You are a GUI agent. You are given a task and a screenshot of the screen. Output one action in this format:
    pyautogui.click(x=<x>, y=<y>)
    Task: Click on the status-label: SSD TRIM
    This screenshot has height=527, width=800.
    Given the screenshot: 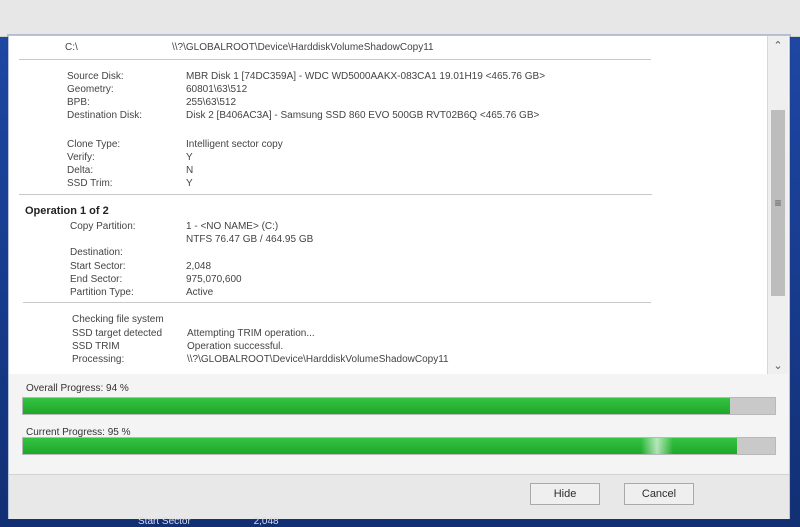 What is the action you would take?
    pyautogui.click(x=96, y=346)
    